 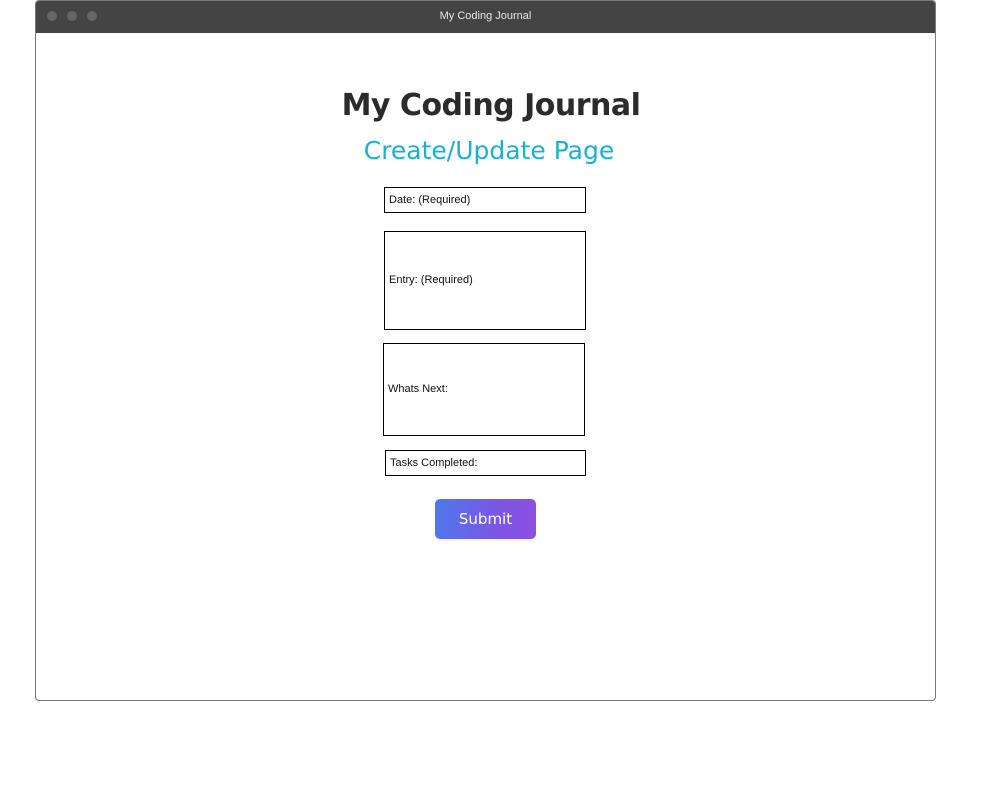 What do you see at coordinates (485, 519) in the screenshot?
I see `submit-button: Submit` at bounding box center [485, 519].